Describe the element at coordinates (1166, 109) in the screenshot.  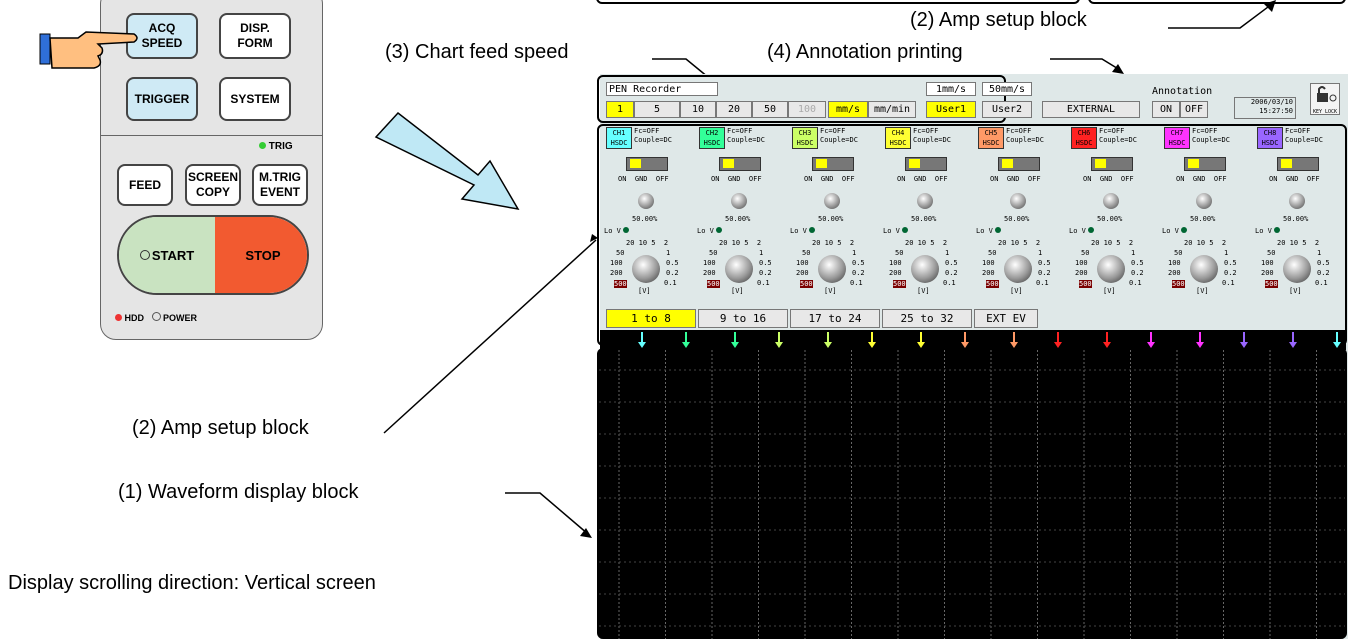
I see `annotation-on-btn: ON` at that location.